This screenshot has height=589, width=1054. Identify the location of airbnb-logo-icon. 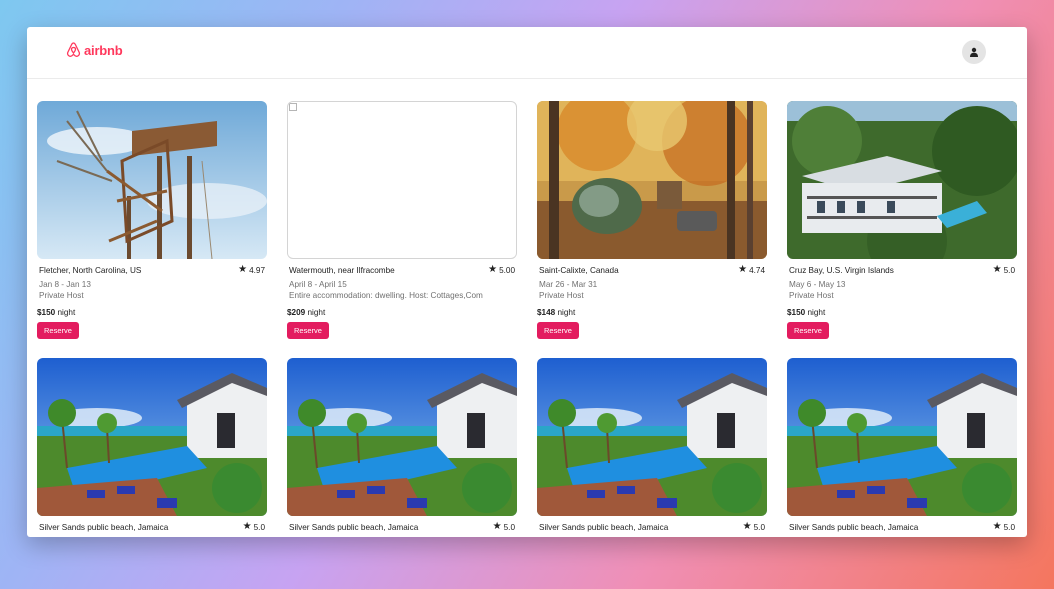
(73, 49).